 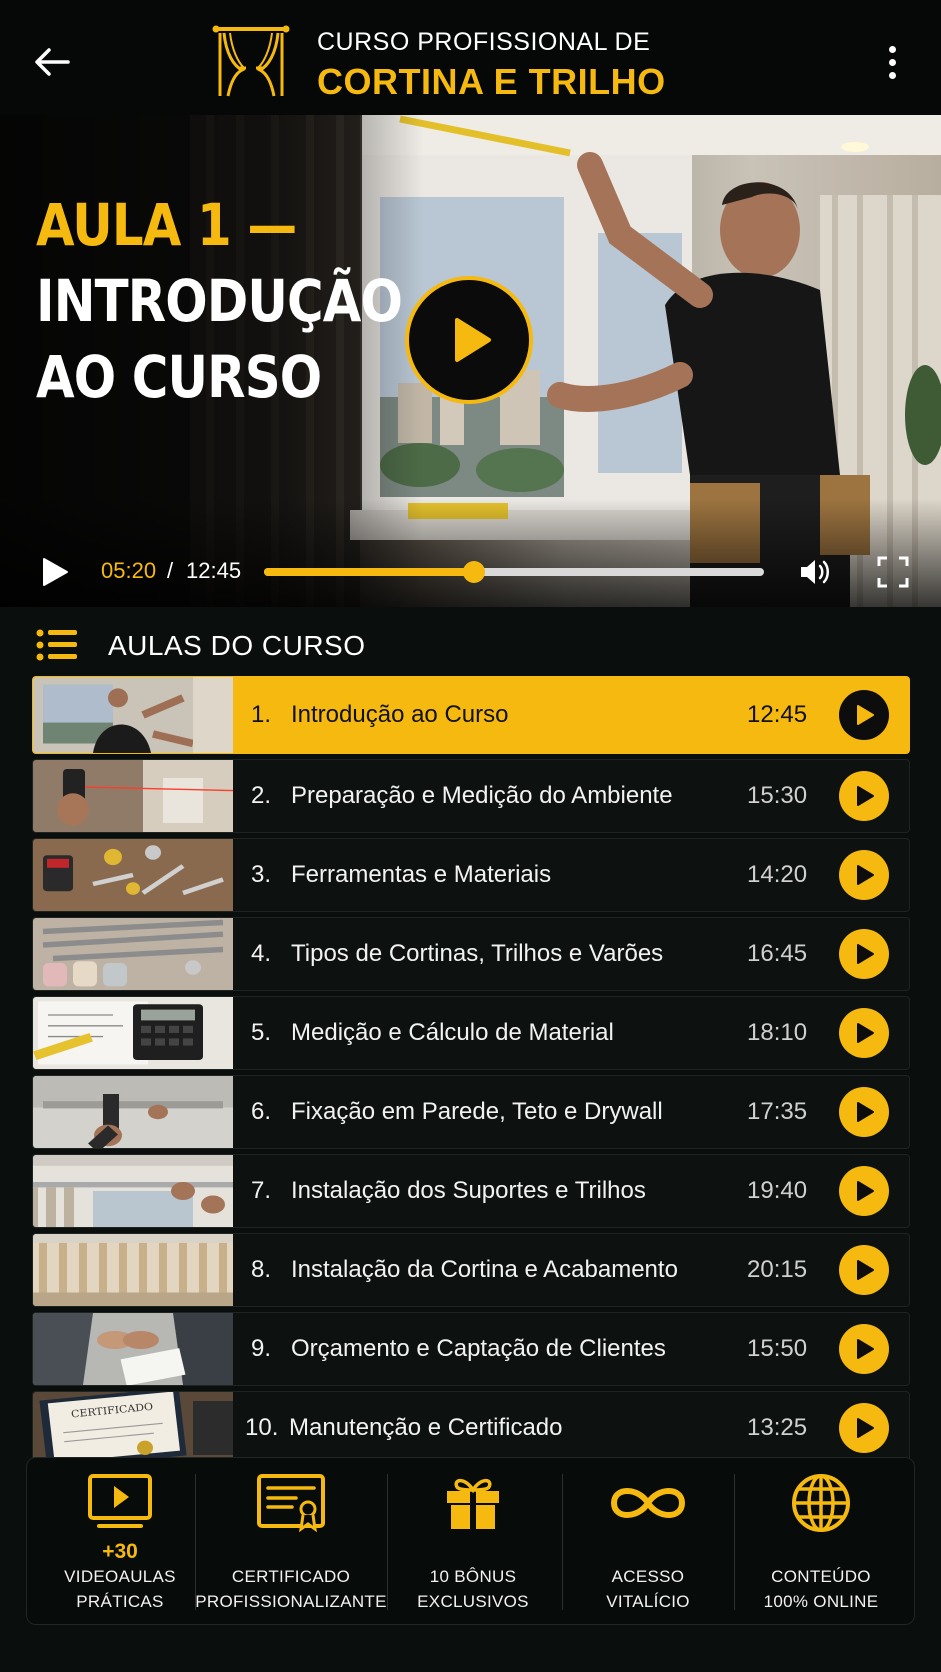 I want to click on header-subtitle: CURSO PROFISSIONAL DE, so click(x=484, y=42).